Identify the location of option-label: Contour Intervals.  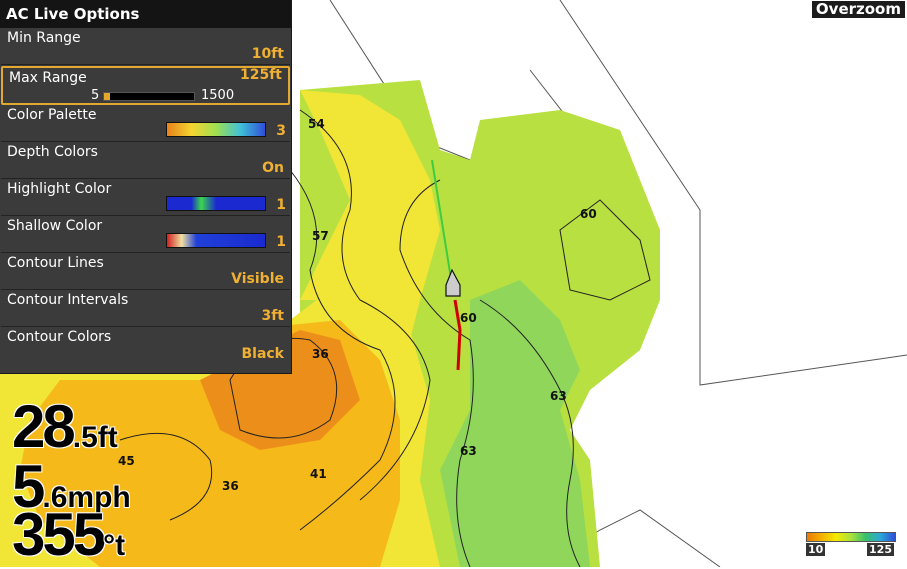
(68, 300).